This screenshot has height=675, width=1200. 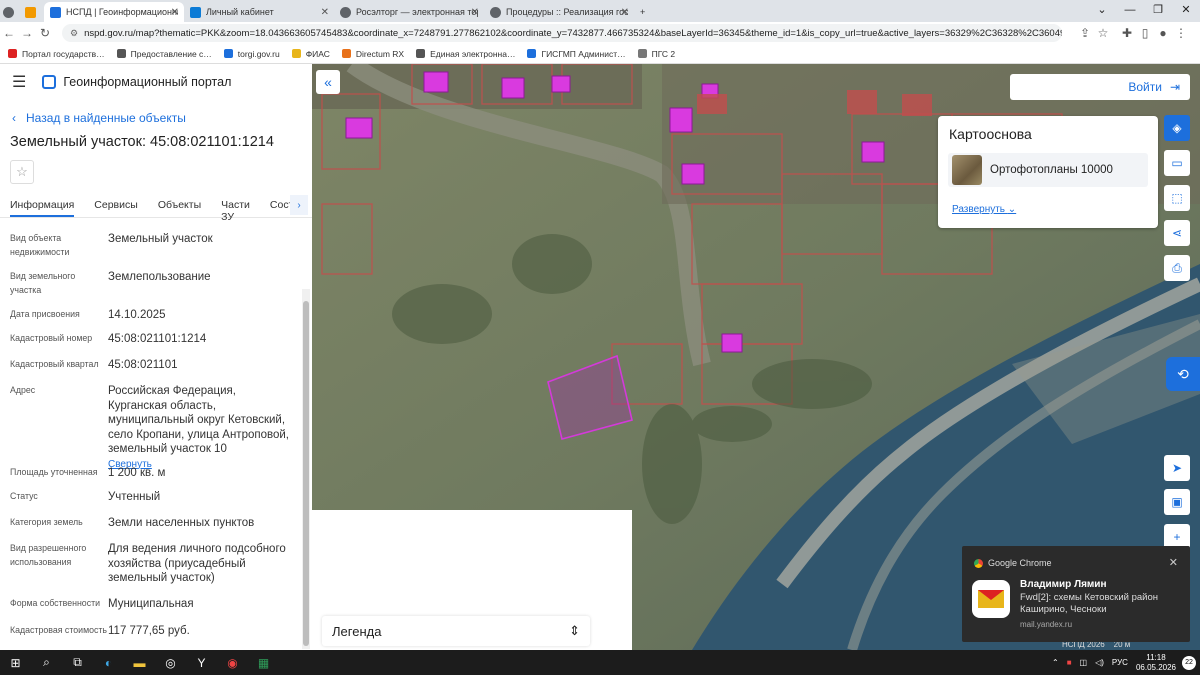 What do you see at coordinates (1120, 662) in the screenshot?
I see `keyboard-language: РУС` at bounding box center [1120, 662].